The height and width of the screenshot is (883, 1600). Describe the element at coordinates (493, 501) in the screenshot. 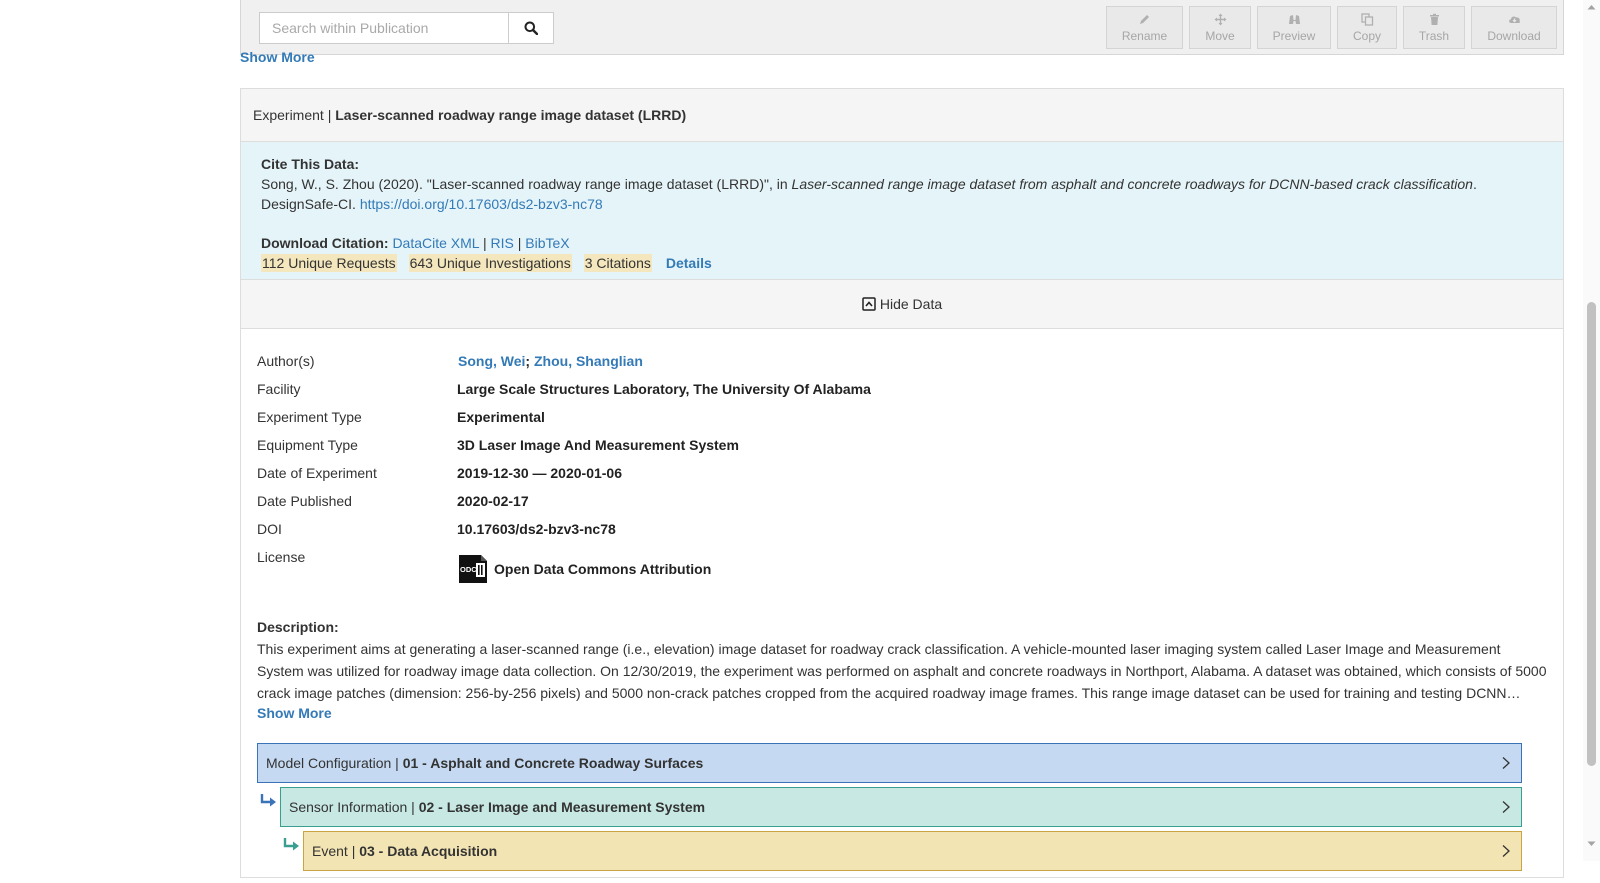

I see `date-published-value: 2020-02-17` at that location.